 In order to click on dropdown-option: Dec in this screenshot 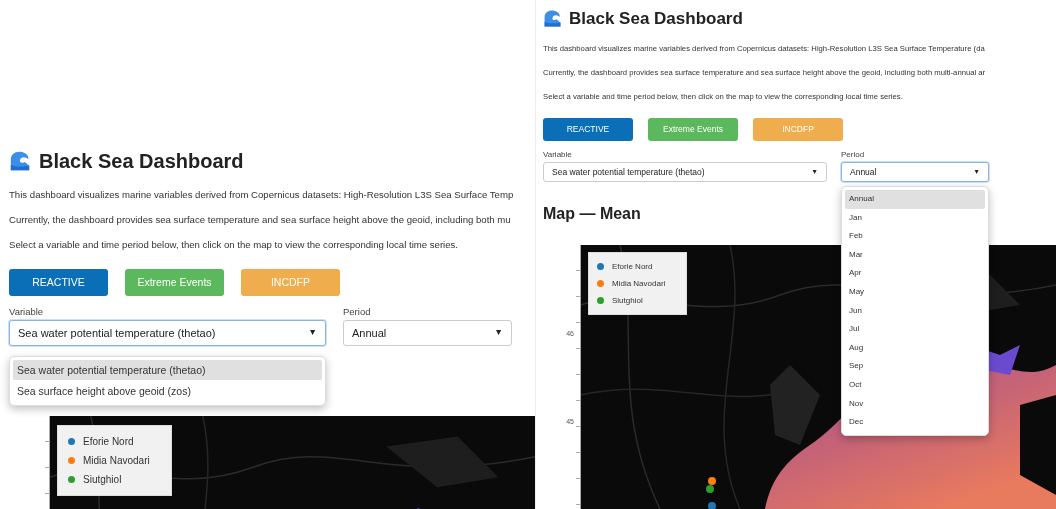, I will do `click(915, 422)`.